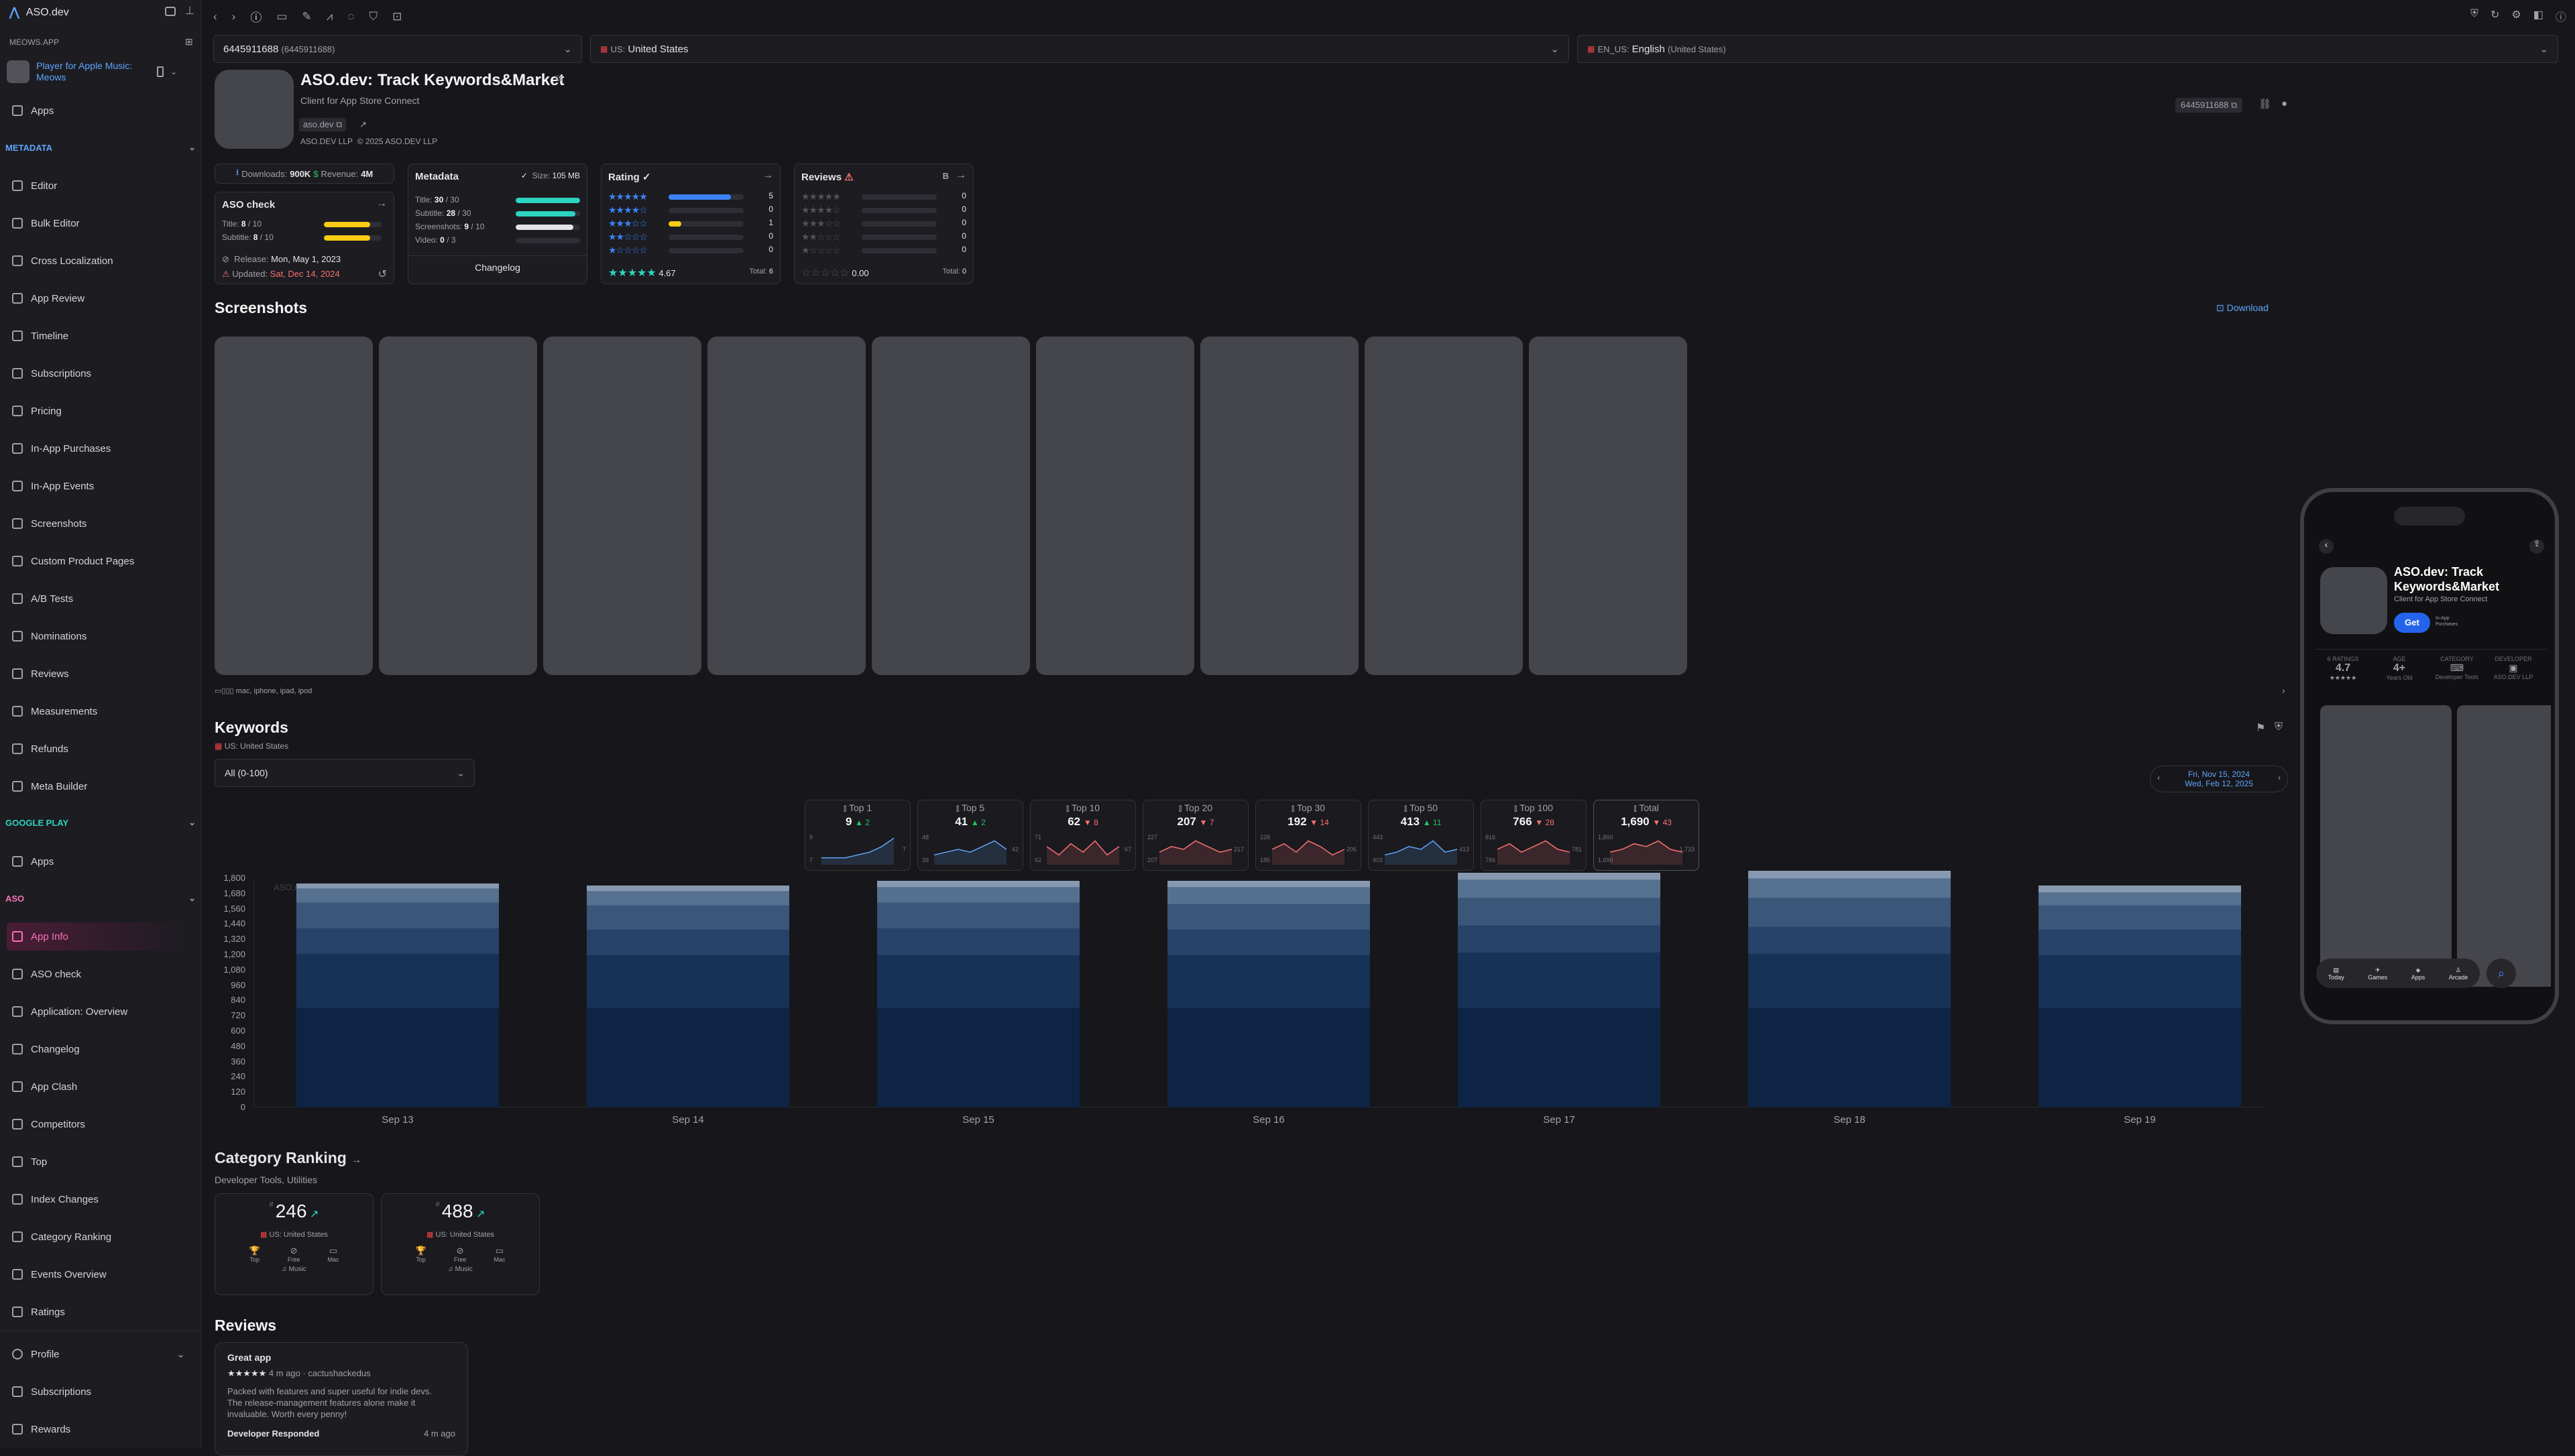 Image resolution: width=2575 pixels, height=1456 pixels. Describe the element at coordinates (2412, 623) in the screenshot. I see `phone-get-button: Get` at that location.